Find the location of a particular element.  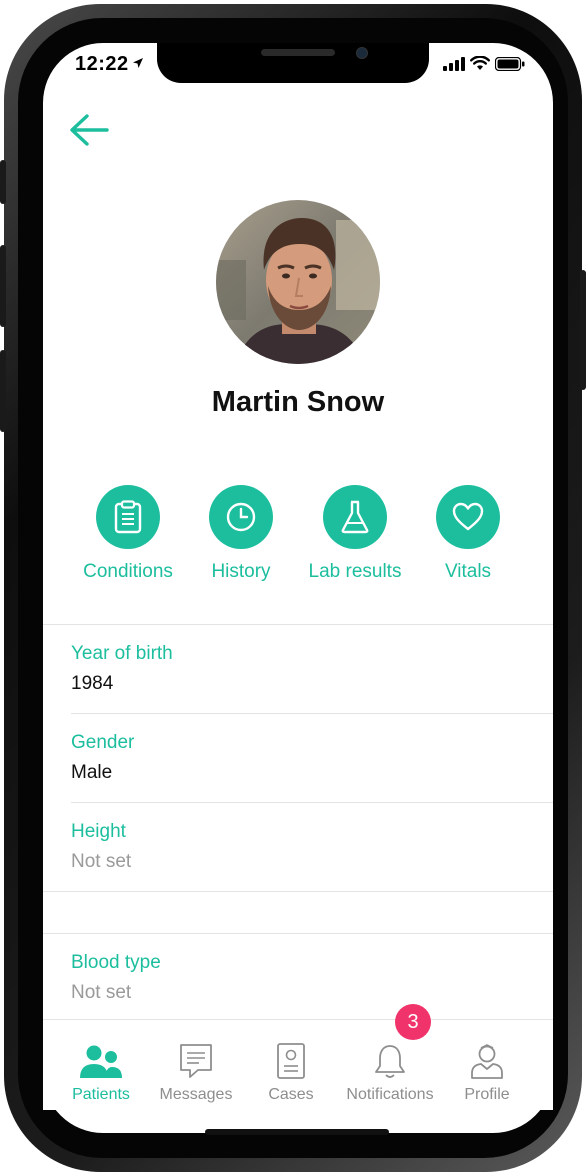

volume-up-button is located at coordinates (3, 286).